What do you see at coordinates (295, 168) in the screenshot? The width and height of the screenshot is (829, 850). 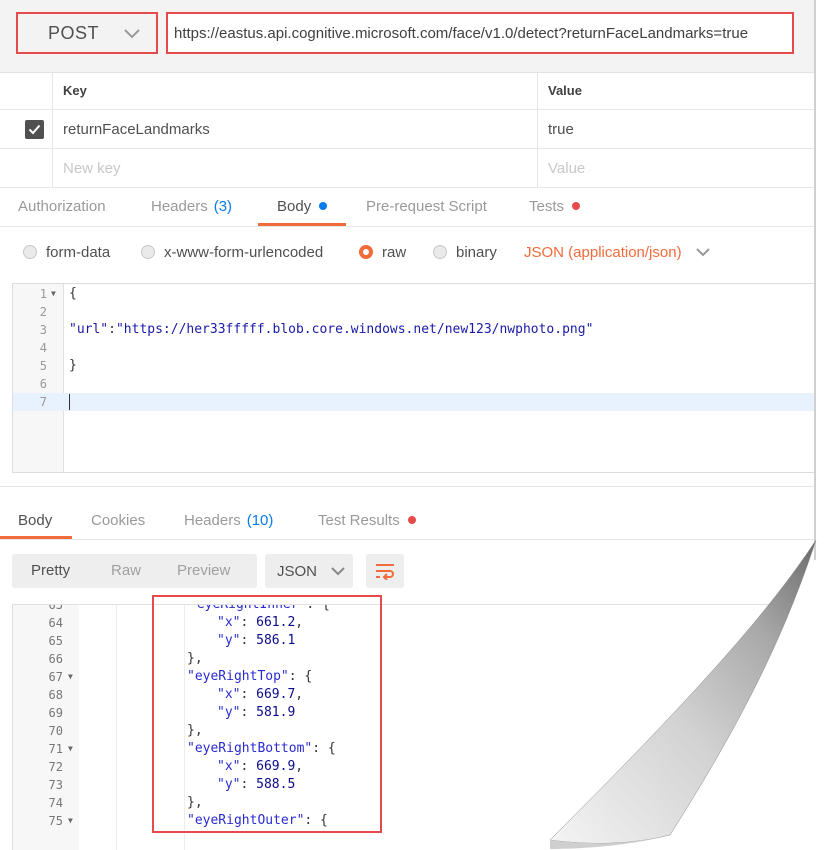 I see `new-key-input: New key` at bounding box center [295, 168].